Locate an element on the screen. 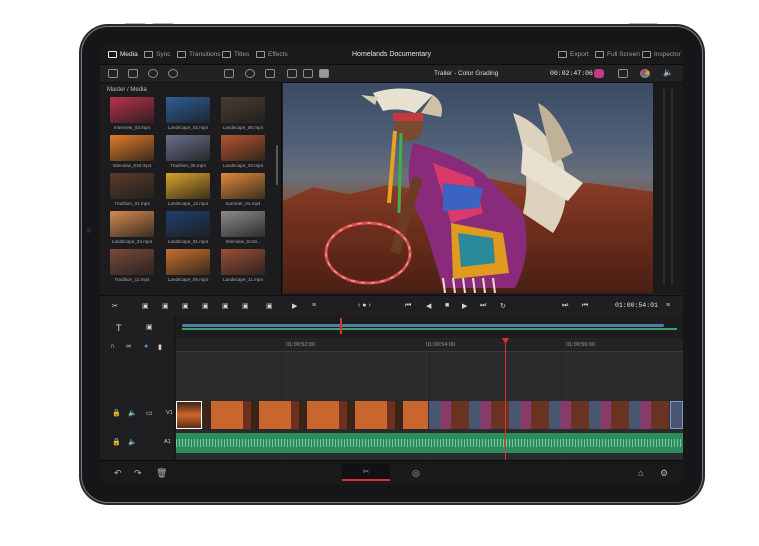 The height and width of the screenshot is (546, 759). panel-toggle-icon is located at coordinates (113, 73).